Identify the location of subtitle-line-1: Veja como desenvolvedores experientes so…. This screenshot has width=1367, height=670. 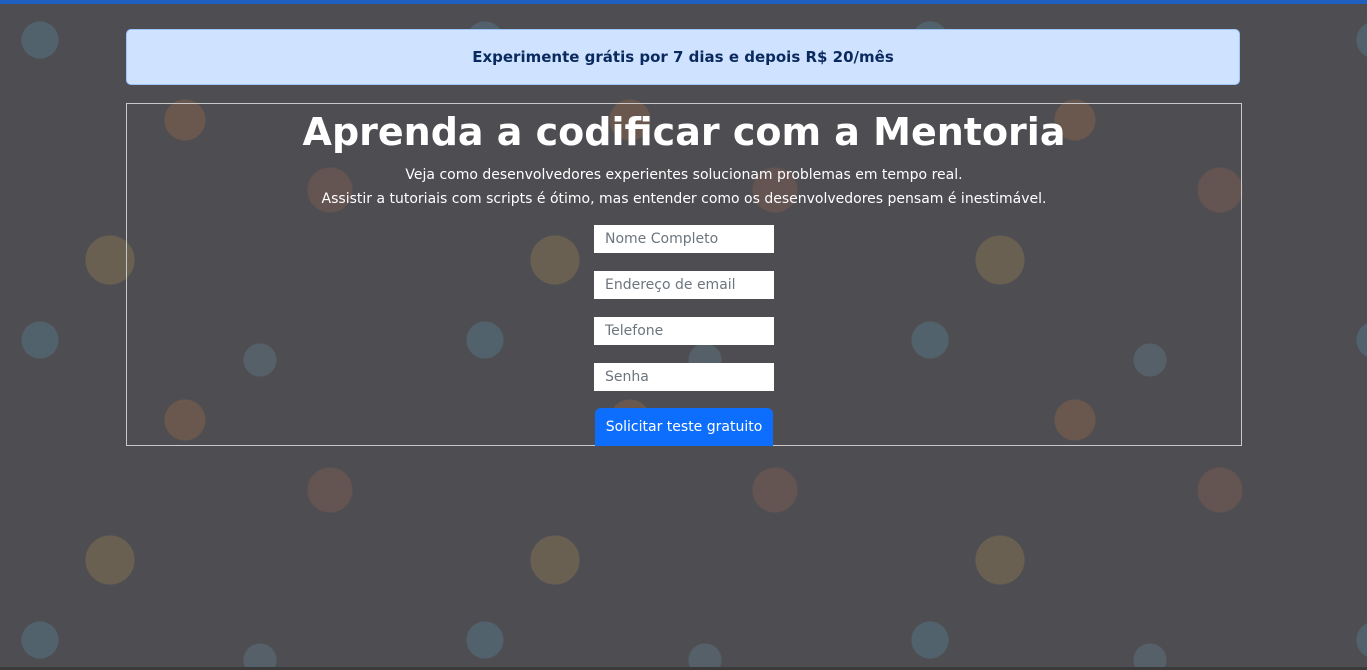
(684, 175).